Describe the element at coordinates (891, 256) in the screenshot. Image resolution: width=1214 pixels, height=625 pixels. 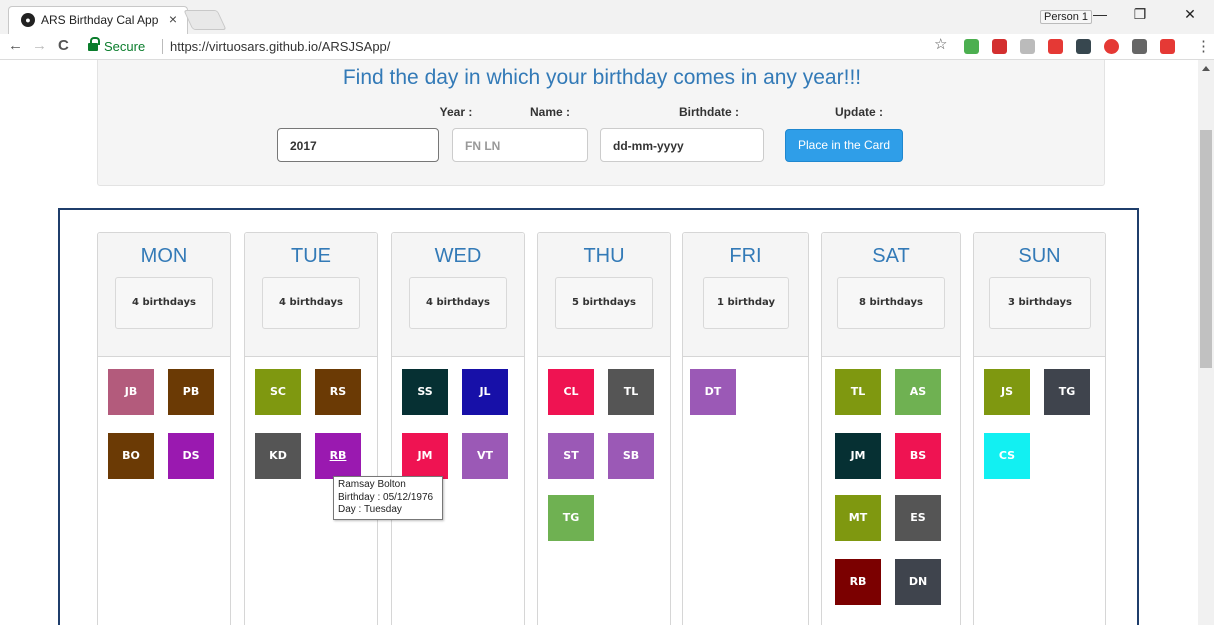
I see `day-name: SAT` at that location.